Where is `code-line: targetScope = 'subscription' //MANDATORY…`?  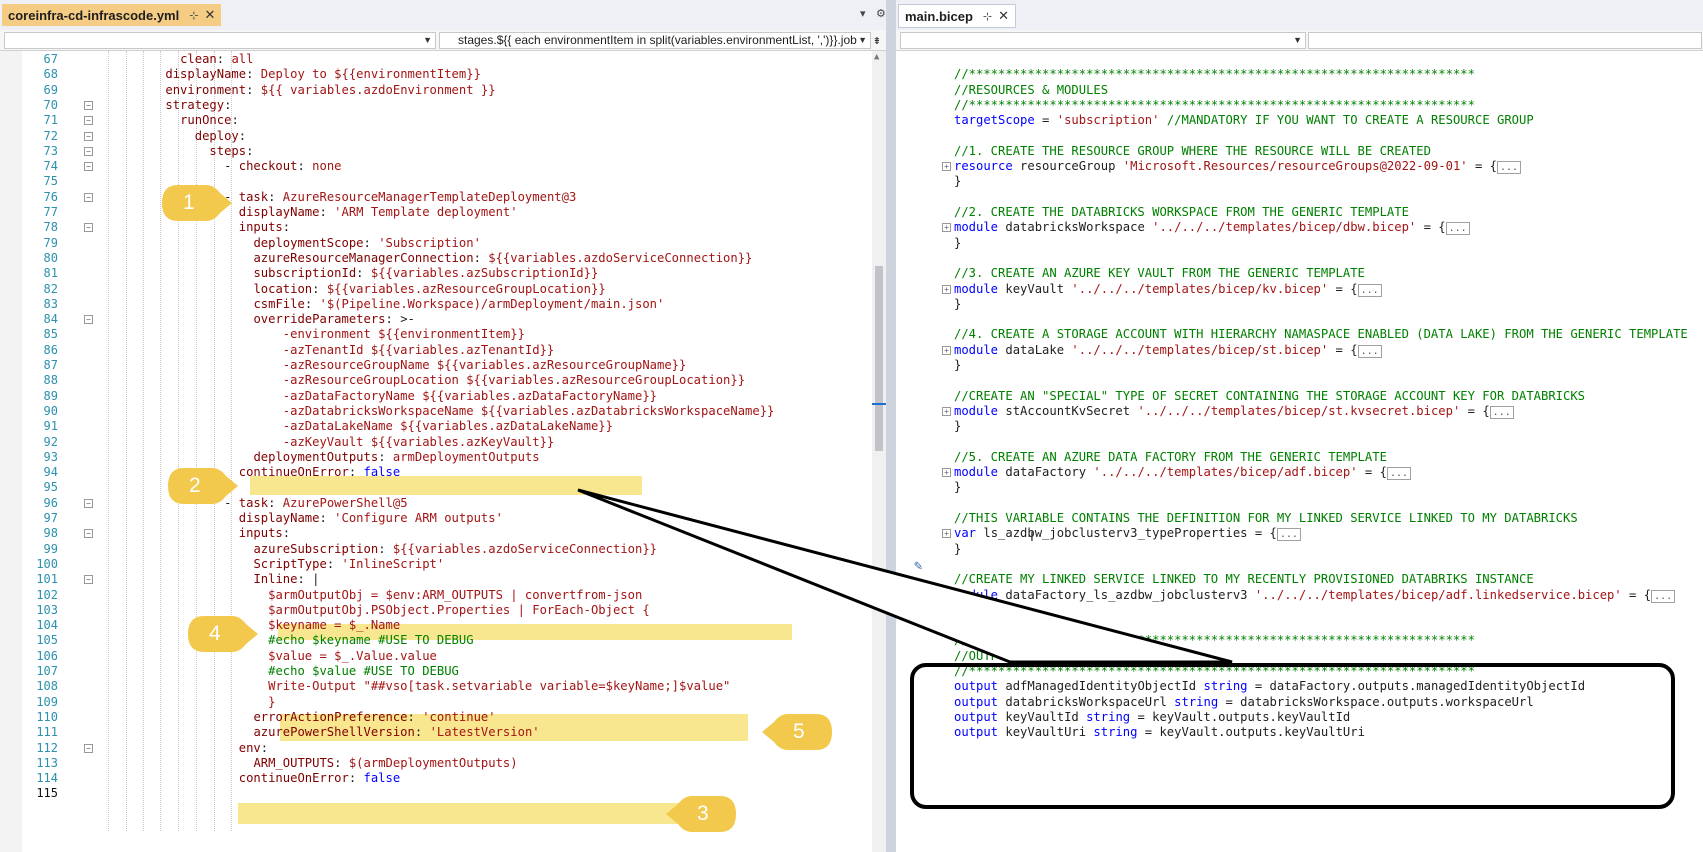 code-line: targetScope = 'subscription' //MANDATORY… is located at coordinates (1299, 120).